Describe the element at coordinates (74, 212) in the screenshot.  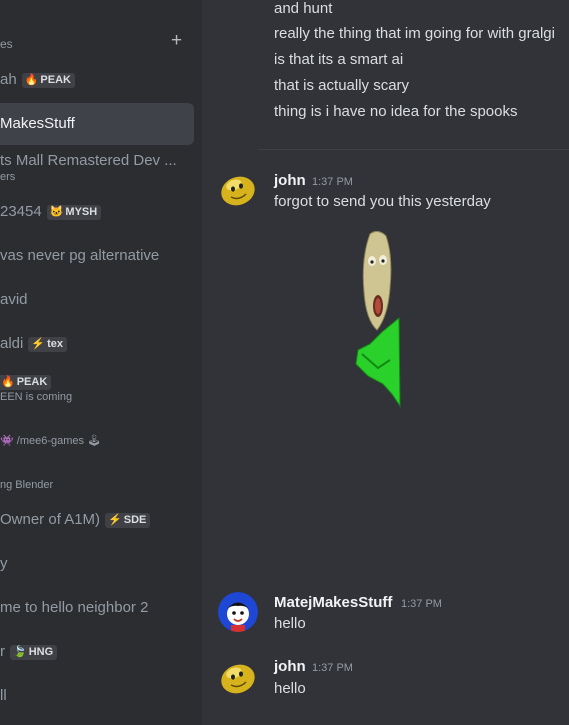
I see `user-tag: 🐱 MYSH` at that location.